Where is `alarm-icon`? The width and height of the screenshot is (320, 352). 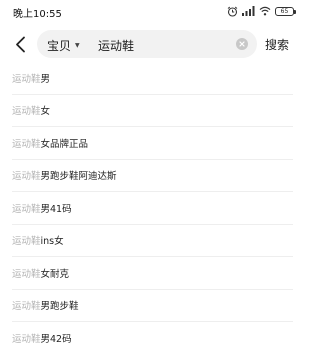
alarm-icon is located at coordinates (232, 11).